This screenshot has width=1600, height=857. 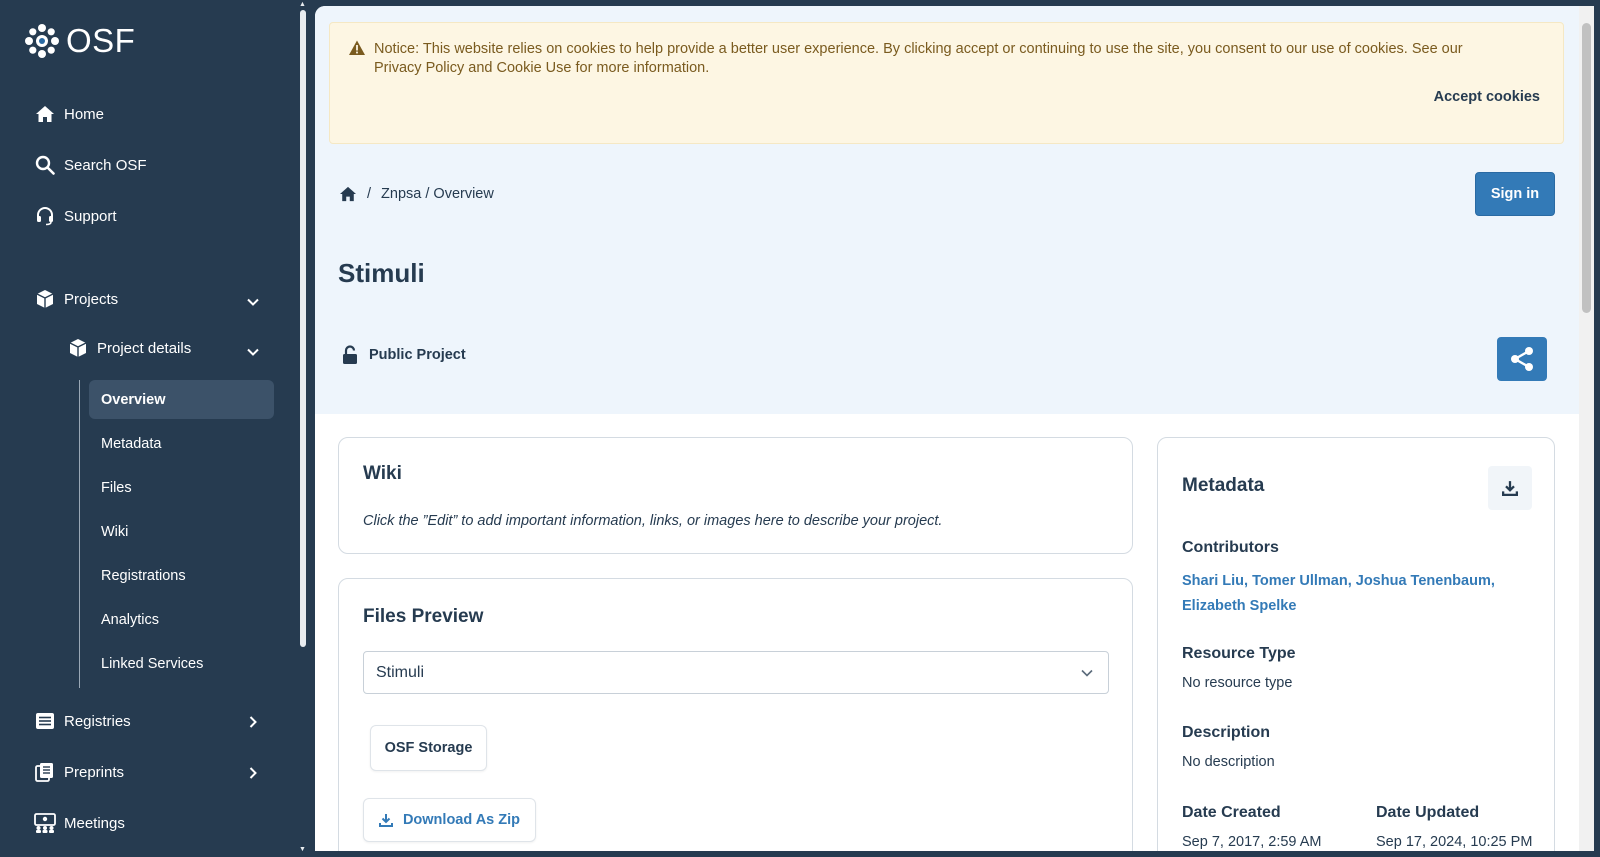 I want to click on subnav-linked-services: Linked Services, so click(x=152, y=664).